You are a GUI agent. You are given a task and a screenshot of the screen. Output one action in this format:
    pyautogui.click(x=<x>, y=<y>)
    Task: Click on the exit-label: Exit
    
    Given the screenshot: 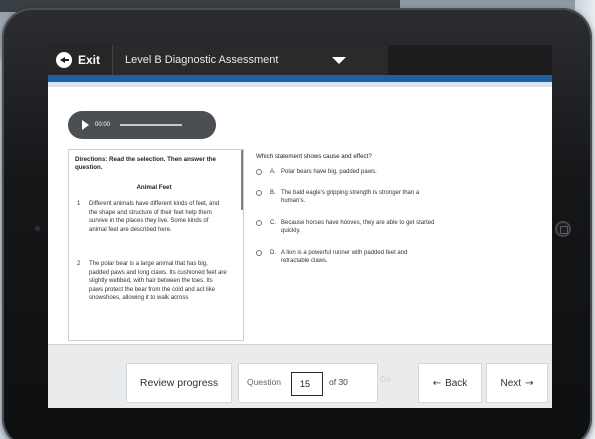 What is the action you would take?
    pyautogui.click(x=89, y=60)
    